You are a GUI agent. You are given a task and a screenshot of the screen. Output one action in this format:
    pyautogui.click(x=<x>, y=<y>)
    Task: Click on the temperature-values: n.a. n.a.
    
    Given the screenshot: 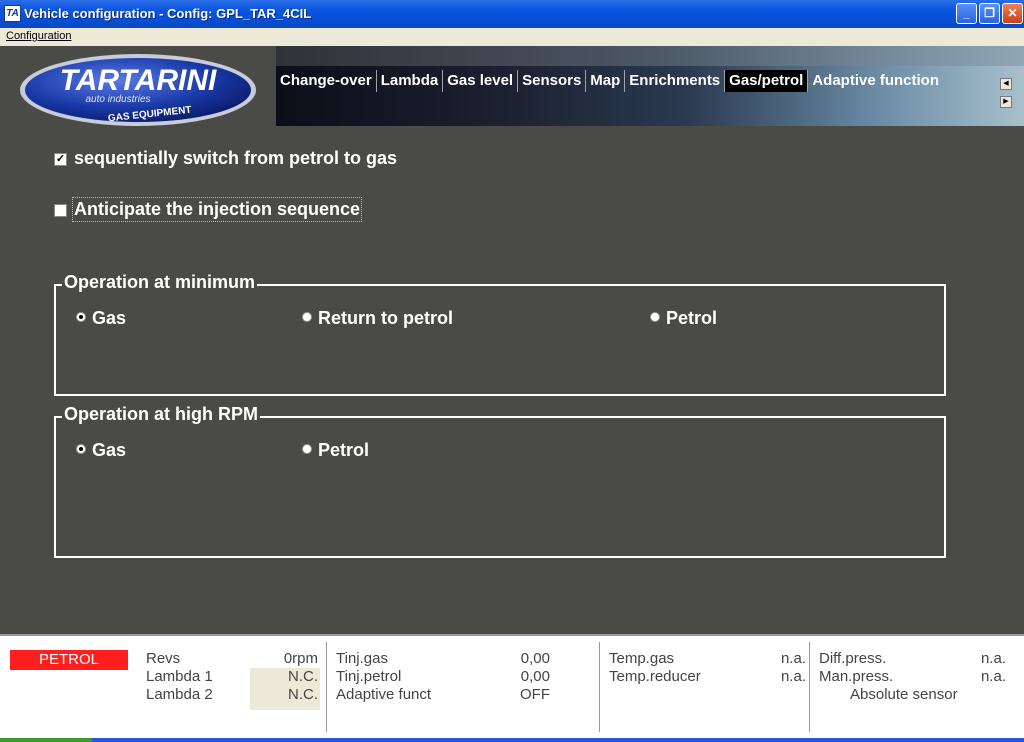 What is the action you would take?
    pyautogui.click(x=783, y=668)
    